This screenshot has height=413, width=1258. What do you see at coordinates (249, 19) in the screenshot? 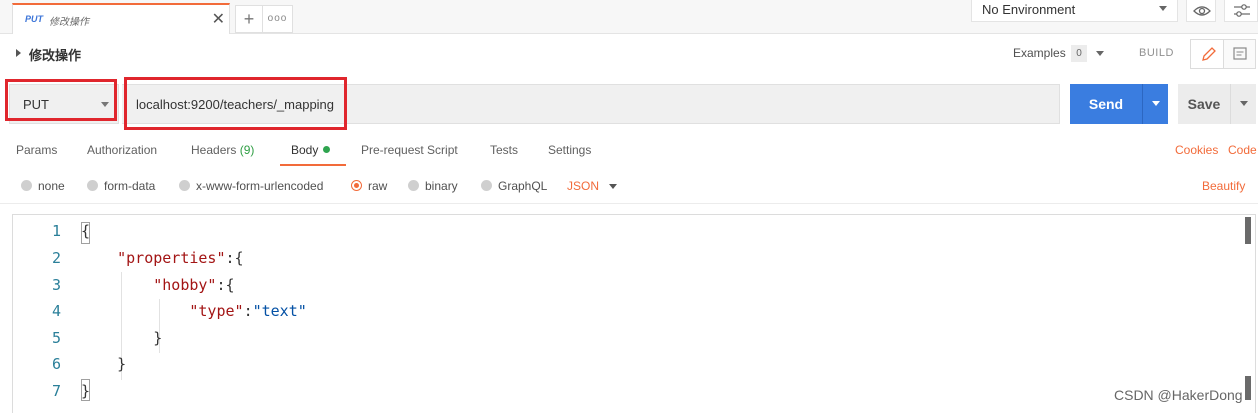
I see `new-tab-button: +` at bounding box center [249, 19].